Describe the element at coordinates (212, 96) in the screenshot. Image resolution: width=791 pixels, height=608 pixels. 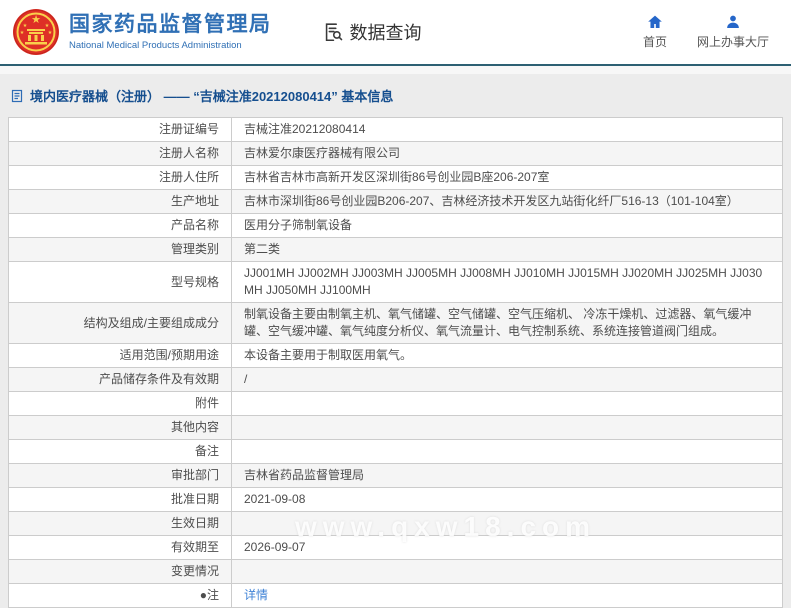
I see `breadcrumb-text: 境内医疗器械（注册） —— “吉械注准20212080414” 基本信息` at that location.